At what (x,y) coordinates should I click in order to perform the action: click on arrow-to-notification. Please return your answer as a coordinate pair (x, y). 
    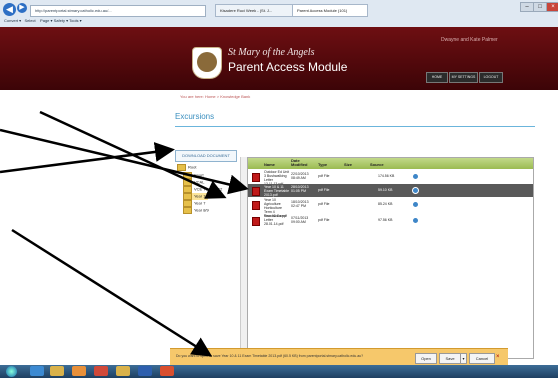
    Looking at the image, I should click on (112, 292).